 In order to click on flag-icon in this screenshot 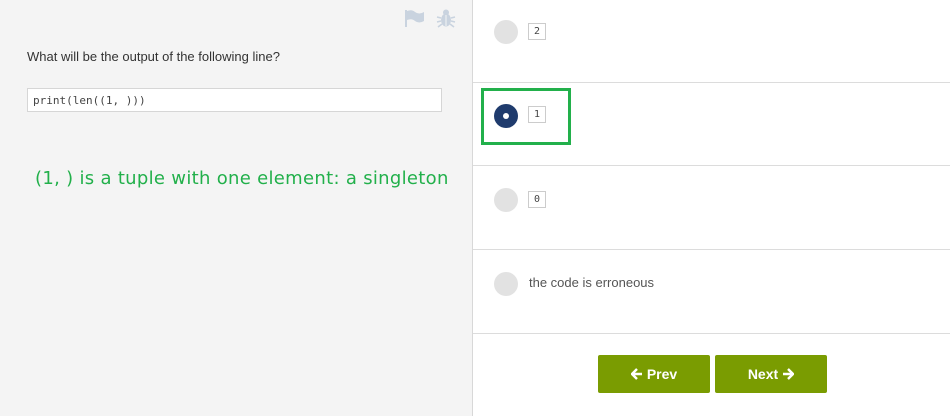, I will do `click(414, 18)`.